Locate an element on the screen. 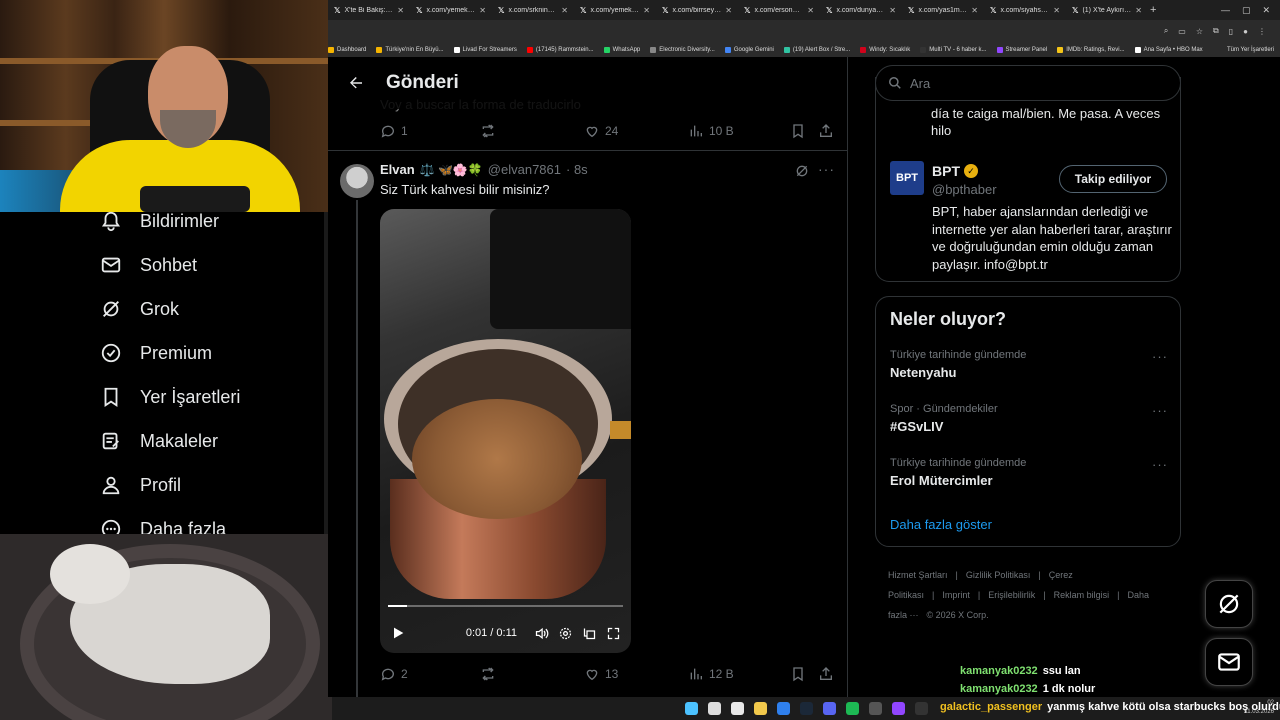 This screenshot has height=720, width=1280. browser-tab: 𝕏(1) X'te Aykırı "Bi... ✕ is located at coordinates (1107, 10).